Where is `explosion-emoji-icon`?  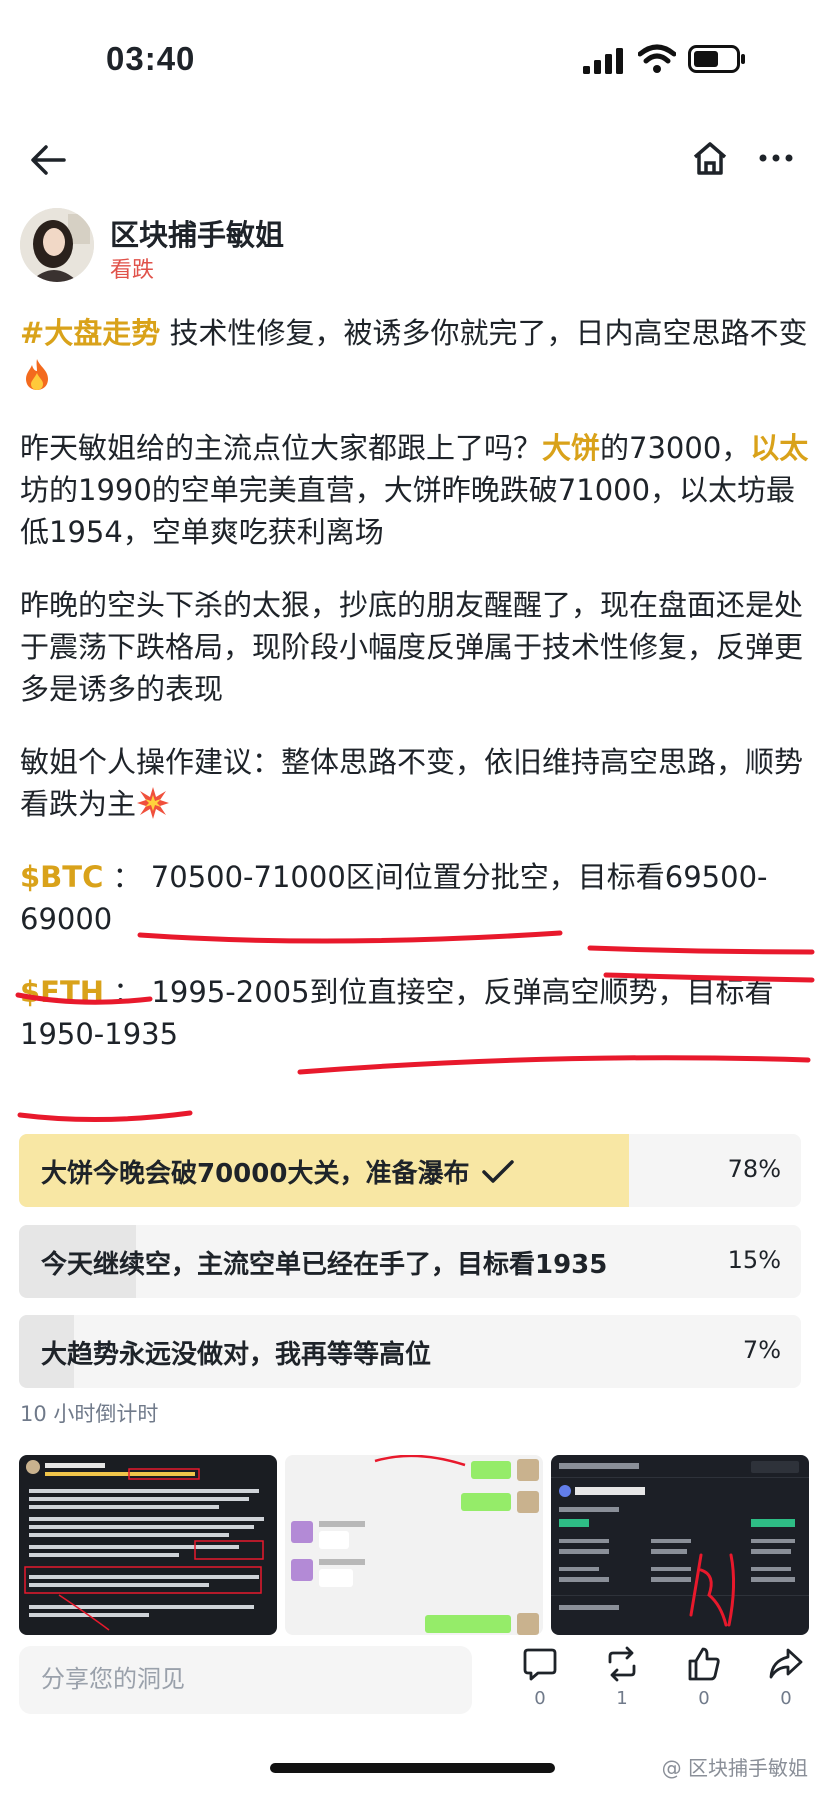
explosion-emoji-icon is located at coordinates (153, 803).